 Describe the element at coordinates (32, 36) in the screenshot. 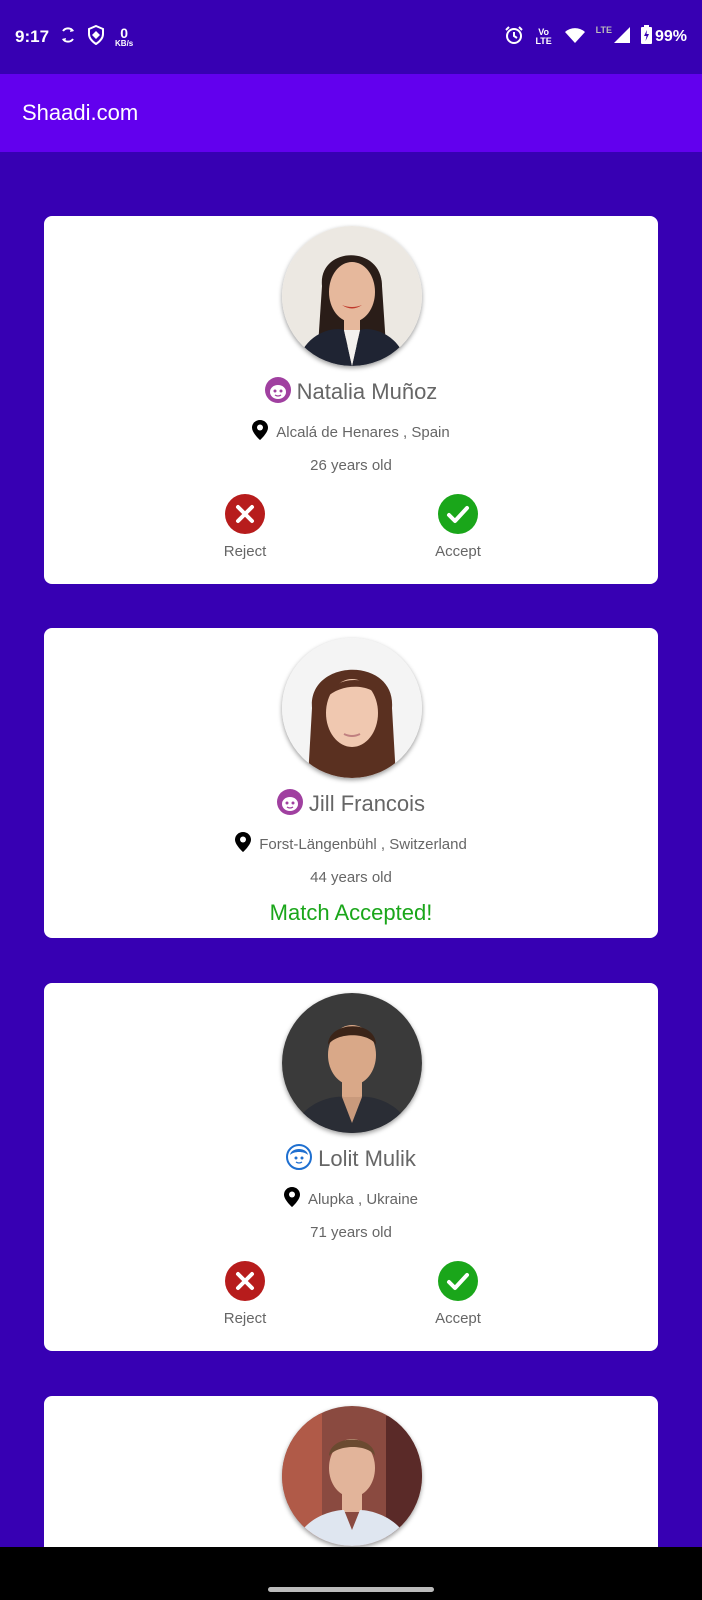

I see `status-time: 9:17` at that location.